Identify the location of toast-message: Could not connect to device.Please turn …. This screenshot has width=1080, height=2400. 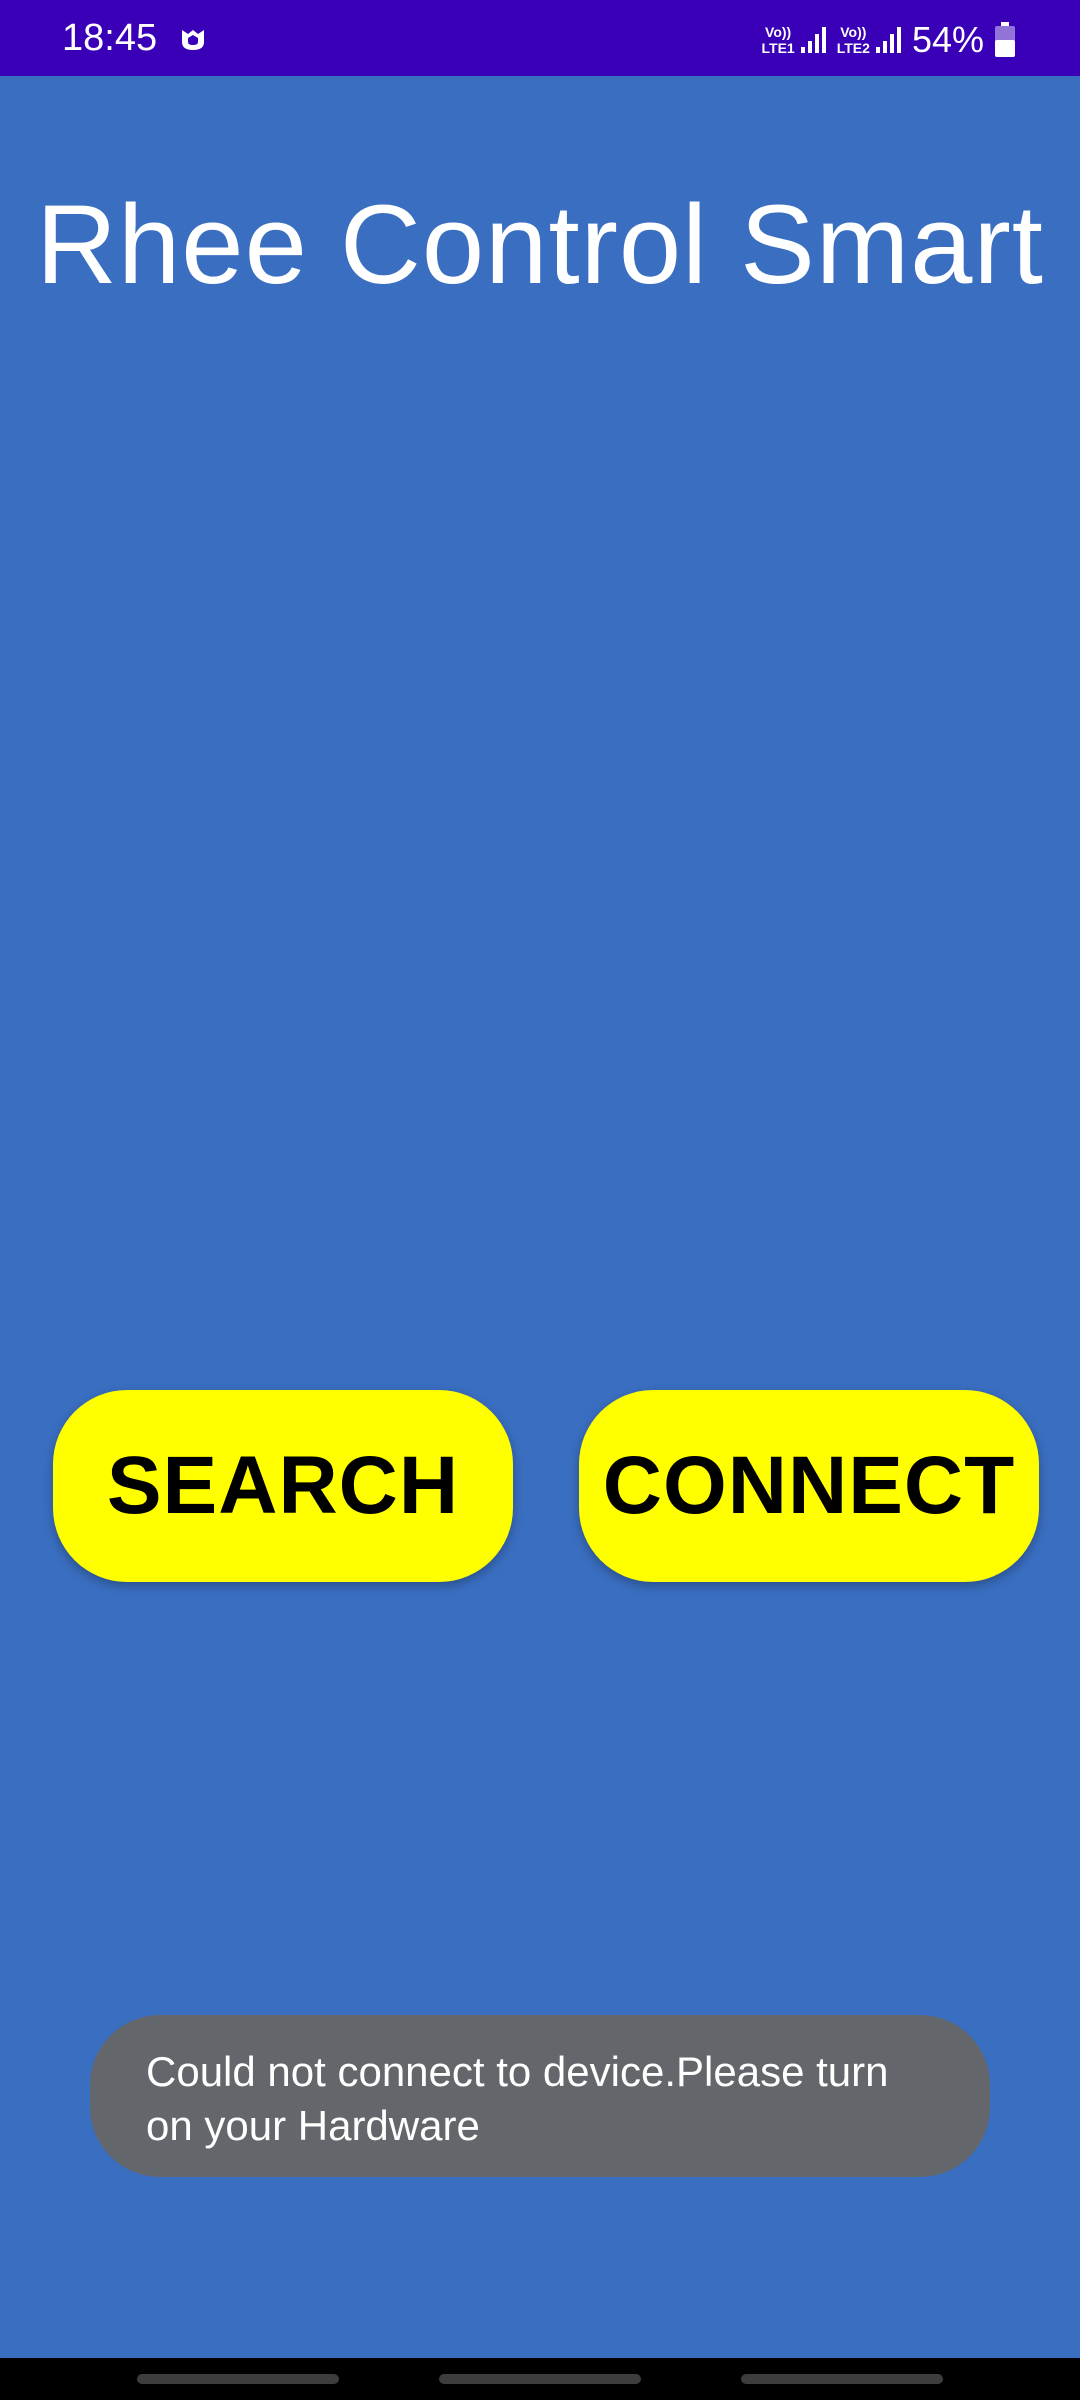
(540, 2096).